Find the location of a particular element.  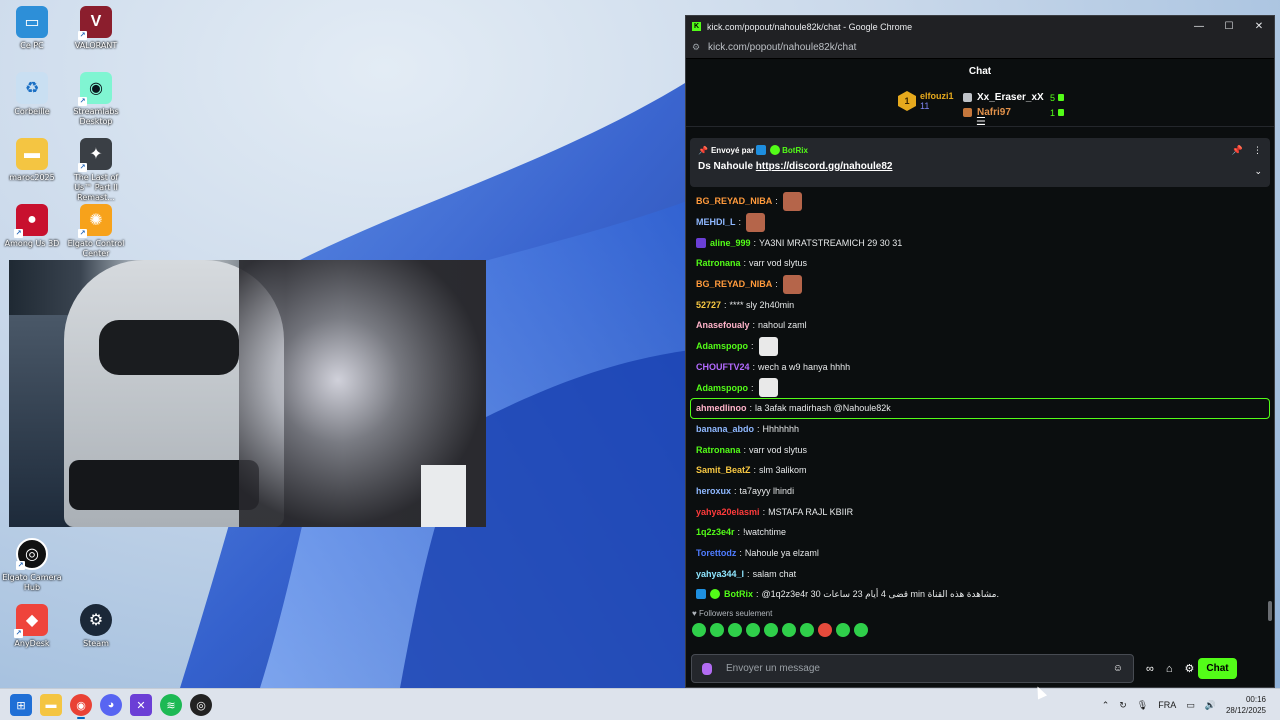

obs-icon: ◎ is located at coordinates (201, 705).